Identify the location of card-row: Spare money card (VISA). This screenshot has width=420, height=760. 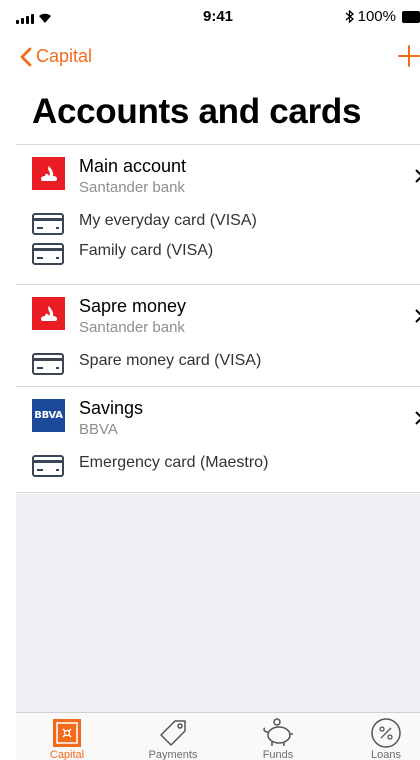
(218, 362).